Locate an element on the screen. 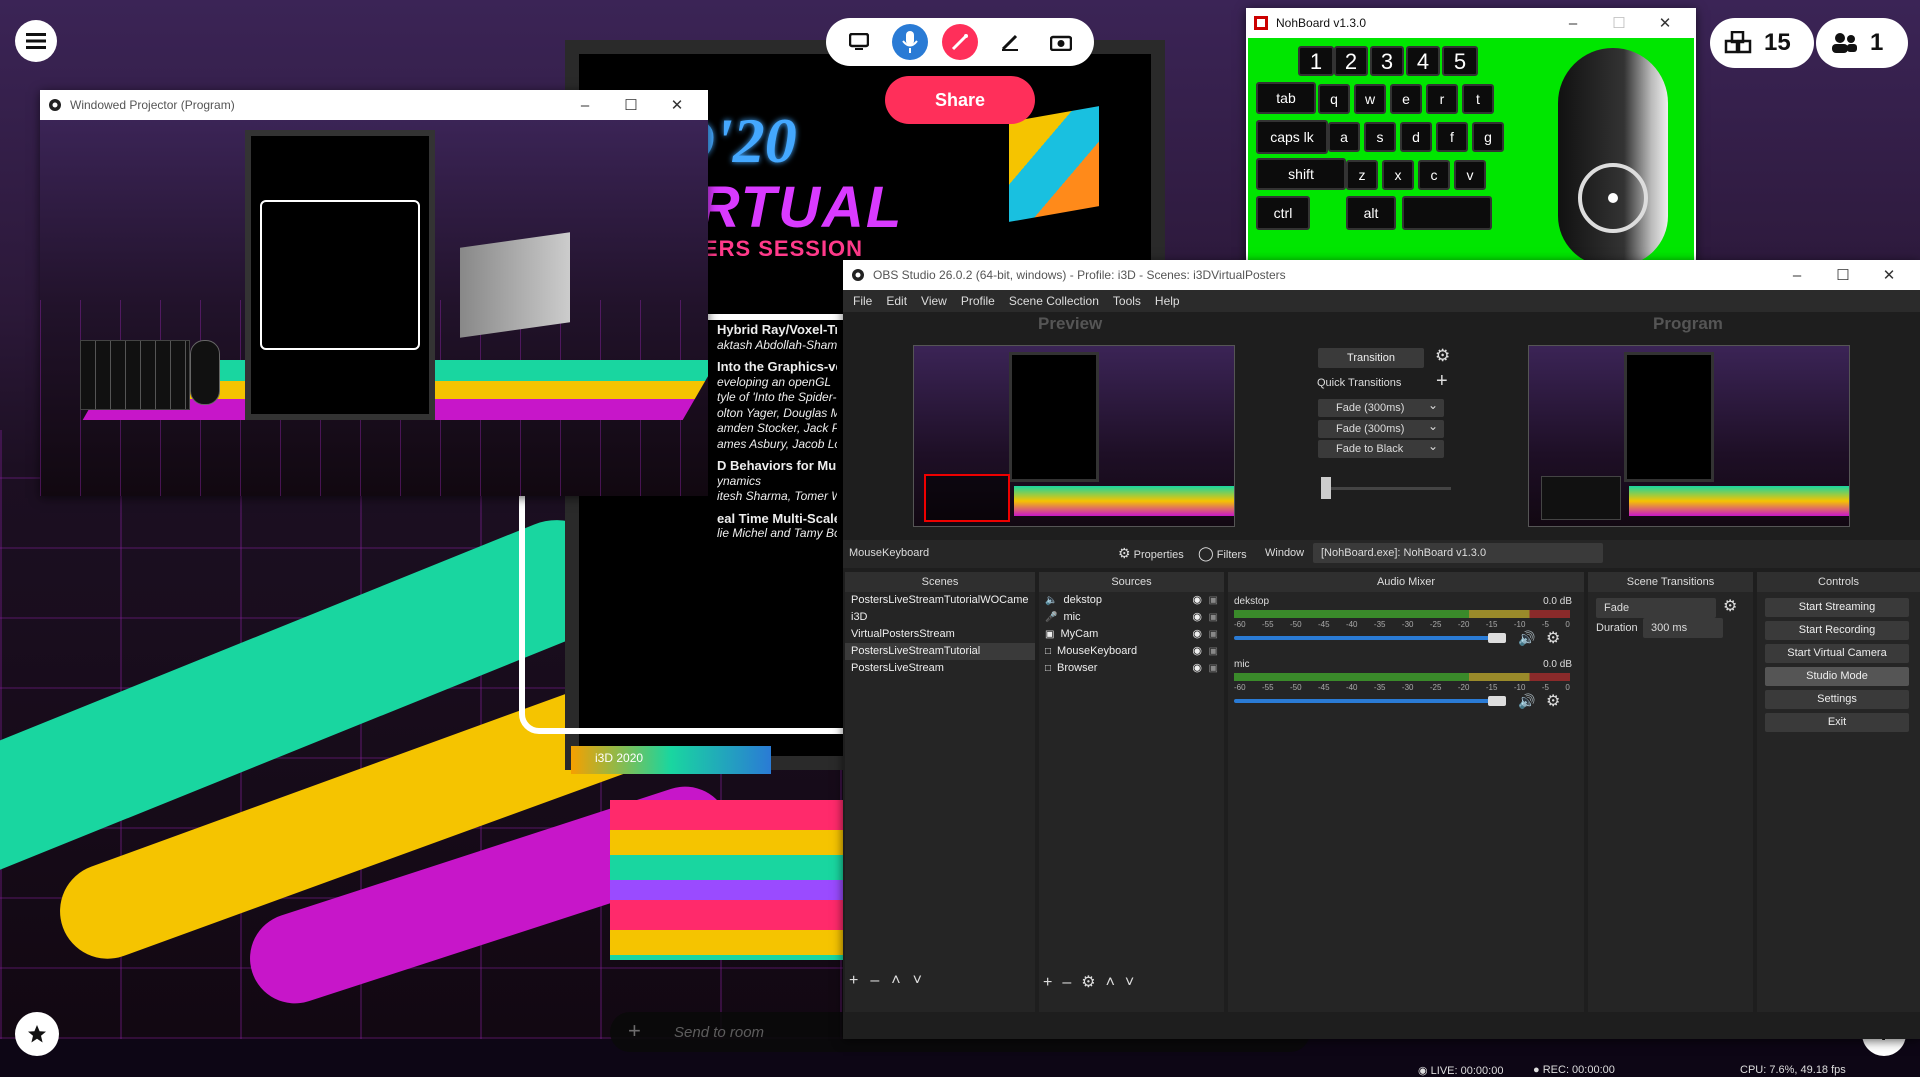 This screenshot has width=1920, height=1077. preview-canvas is located at coordinates (1074, 436).